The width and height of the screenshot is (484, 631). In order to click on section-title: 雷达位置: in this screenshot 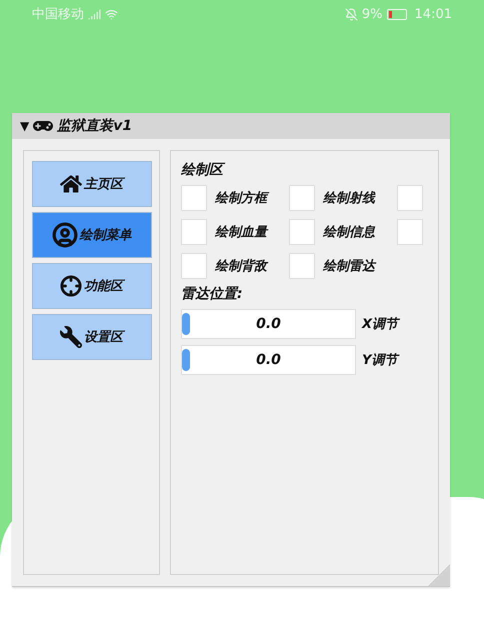, I will do `click(212, 294)`.